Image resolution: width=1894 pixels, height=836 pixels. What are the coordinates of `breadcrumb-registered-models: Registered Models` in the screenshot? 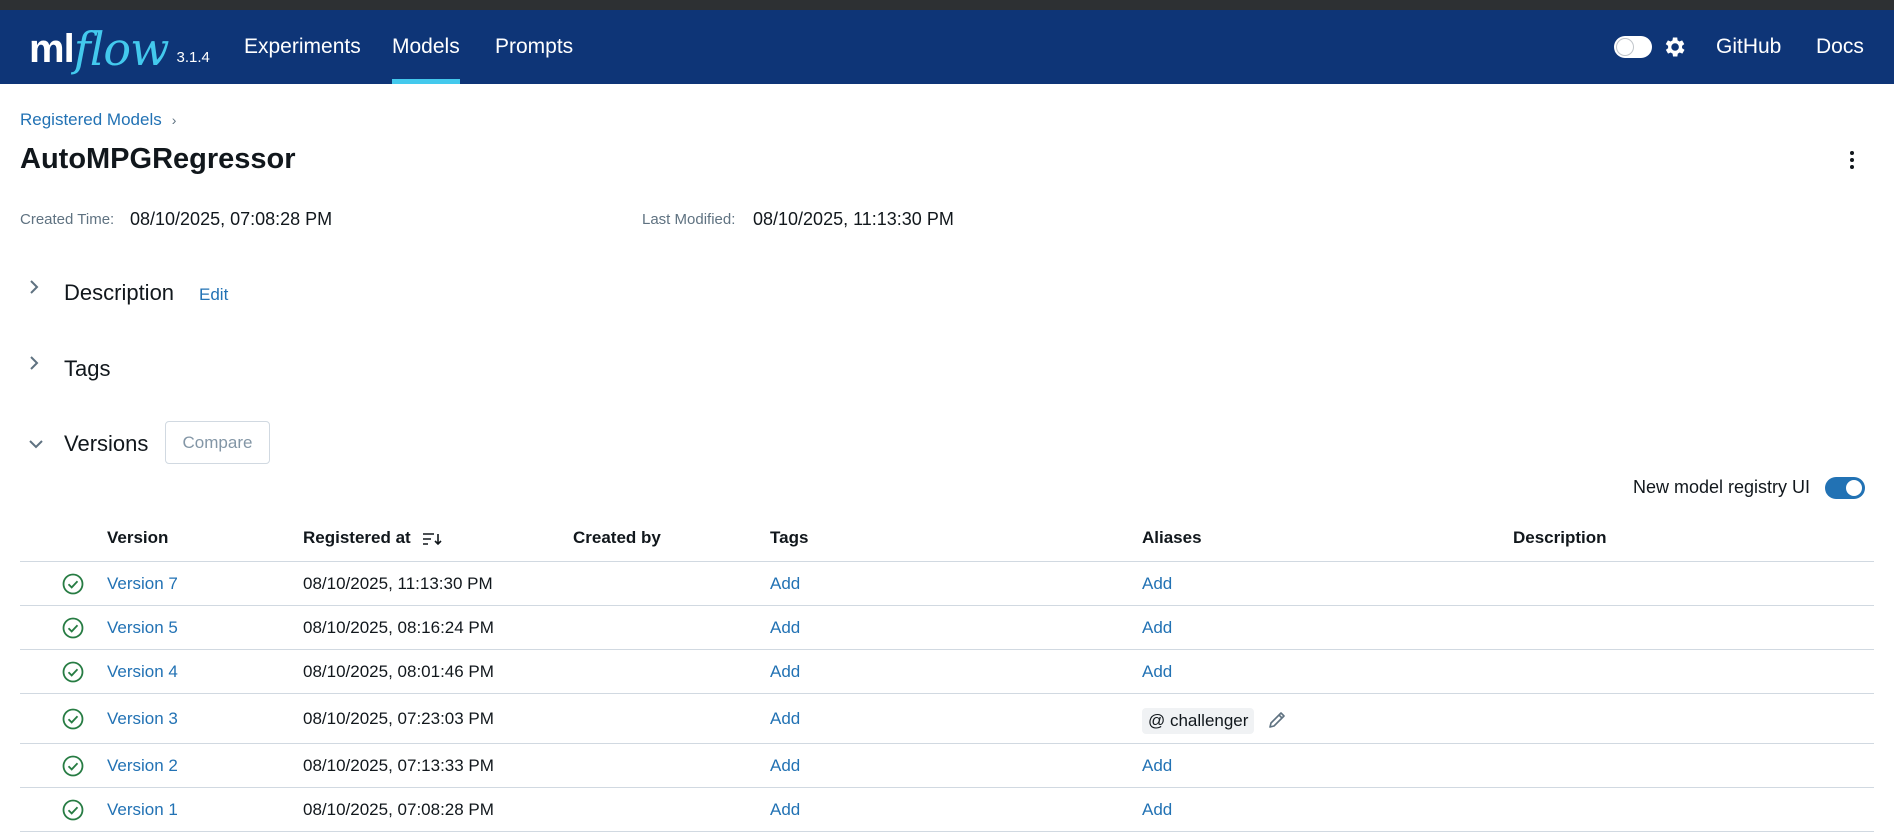 It's located at (91, 120).